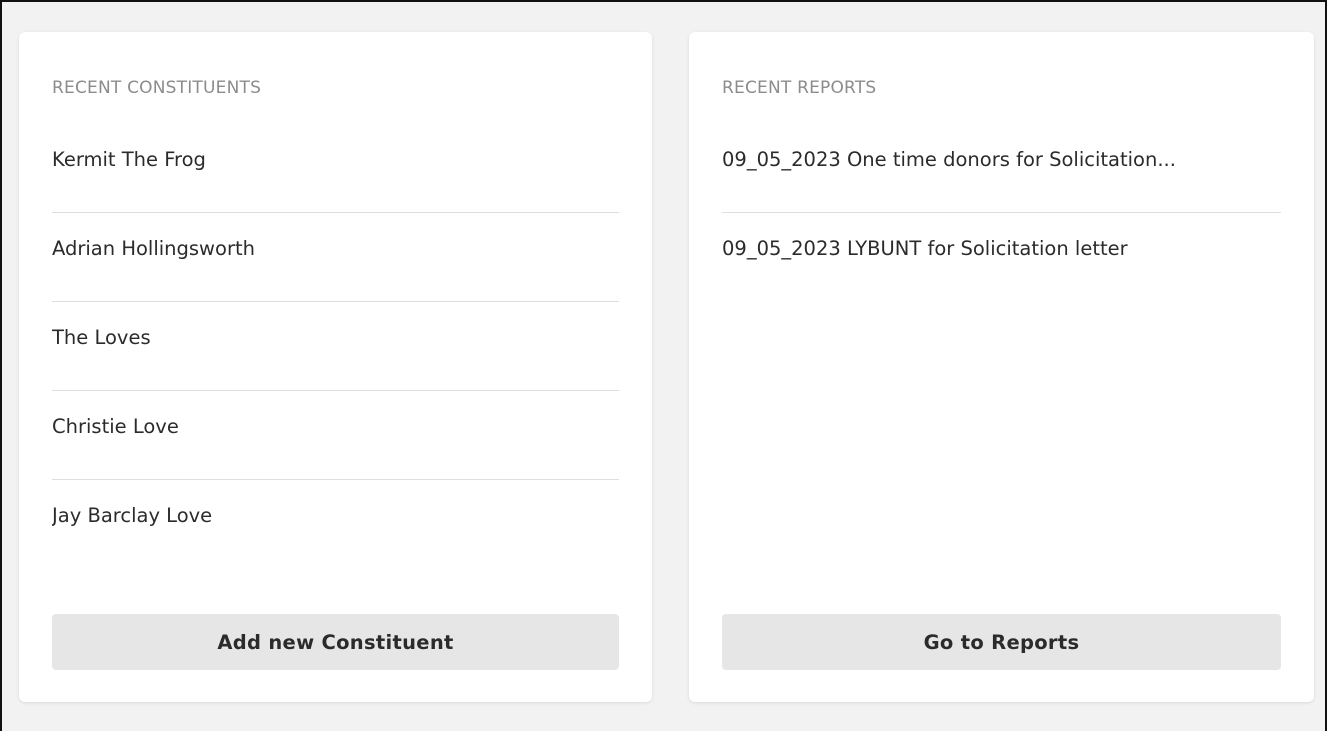 Image resolution: width=1327 pixels, height=731 pixels. What do you see at coordinates (153, 248) in the screenshot?
I see `constituent-name: Adrian Hollingsworth` at bounding box center [153, 248].